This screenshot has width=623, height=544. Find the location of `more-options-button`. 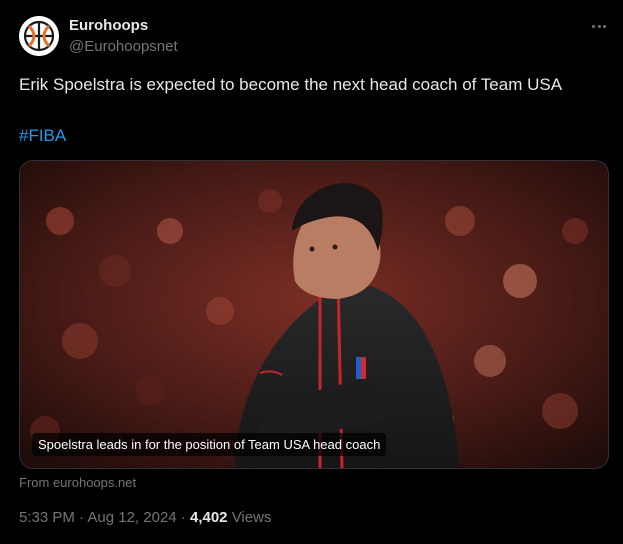

more-options-button is located at coordinates (599, 26).